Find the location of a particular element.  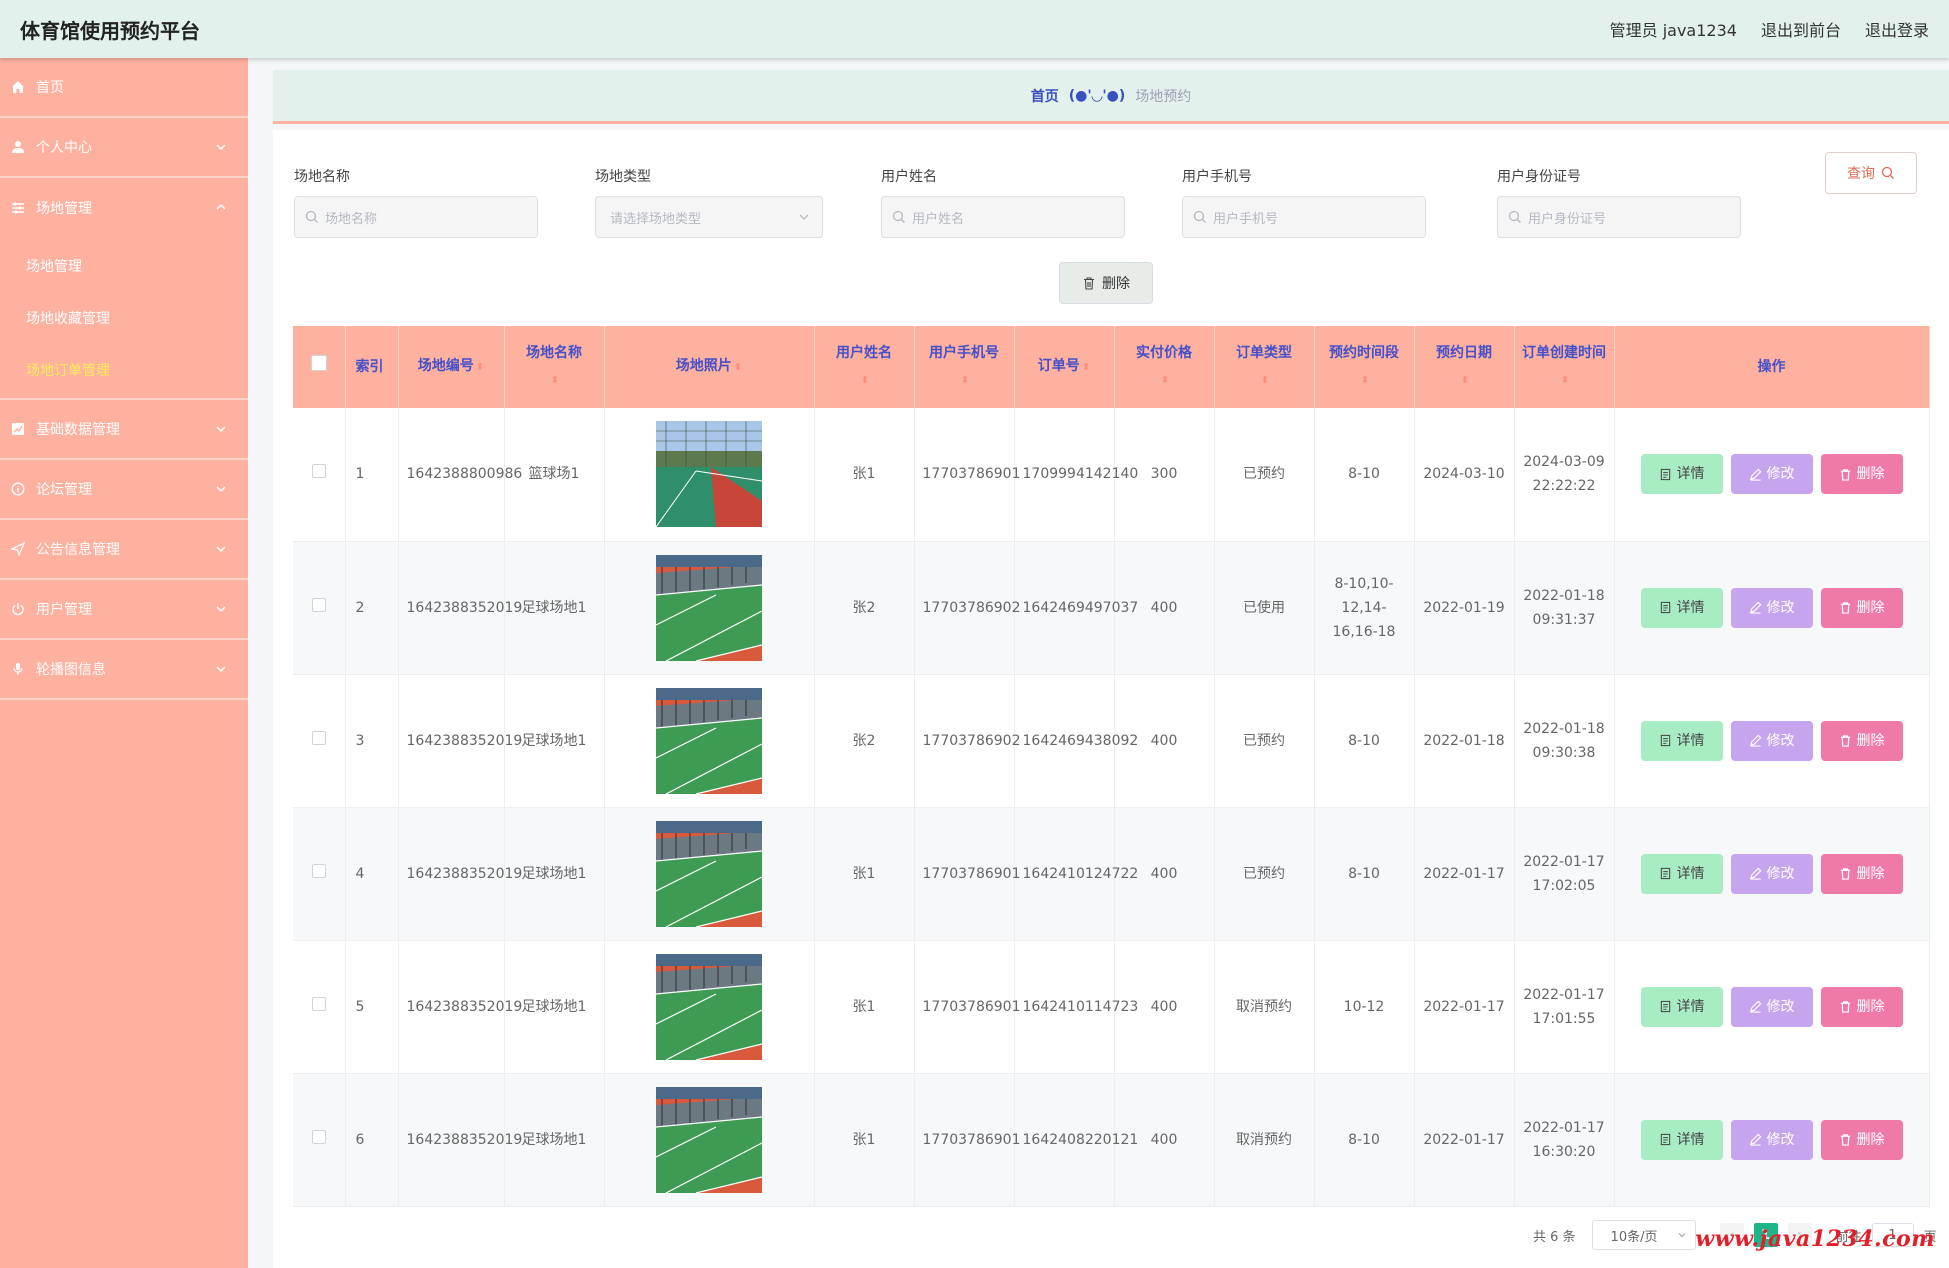

chevron-down-icon is located at coordinates (221, 429).